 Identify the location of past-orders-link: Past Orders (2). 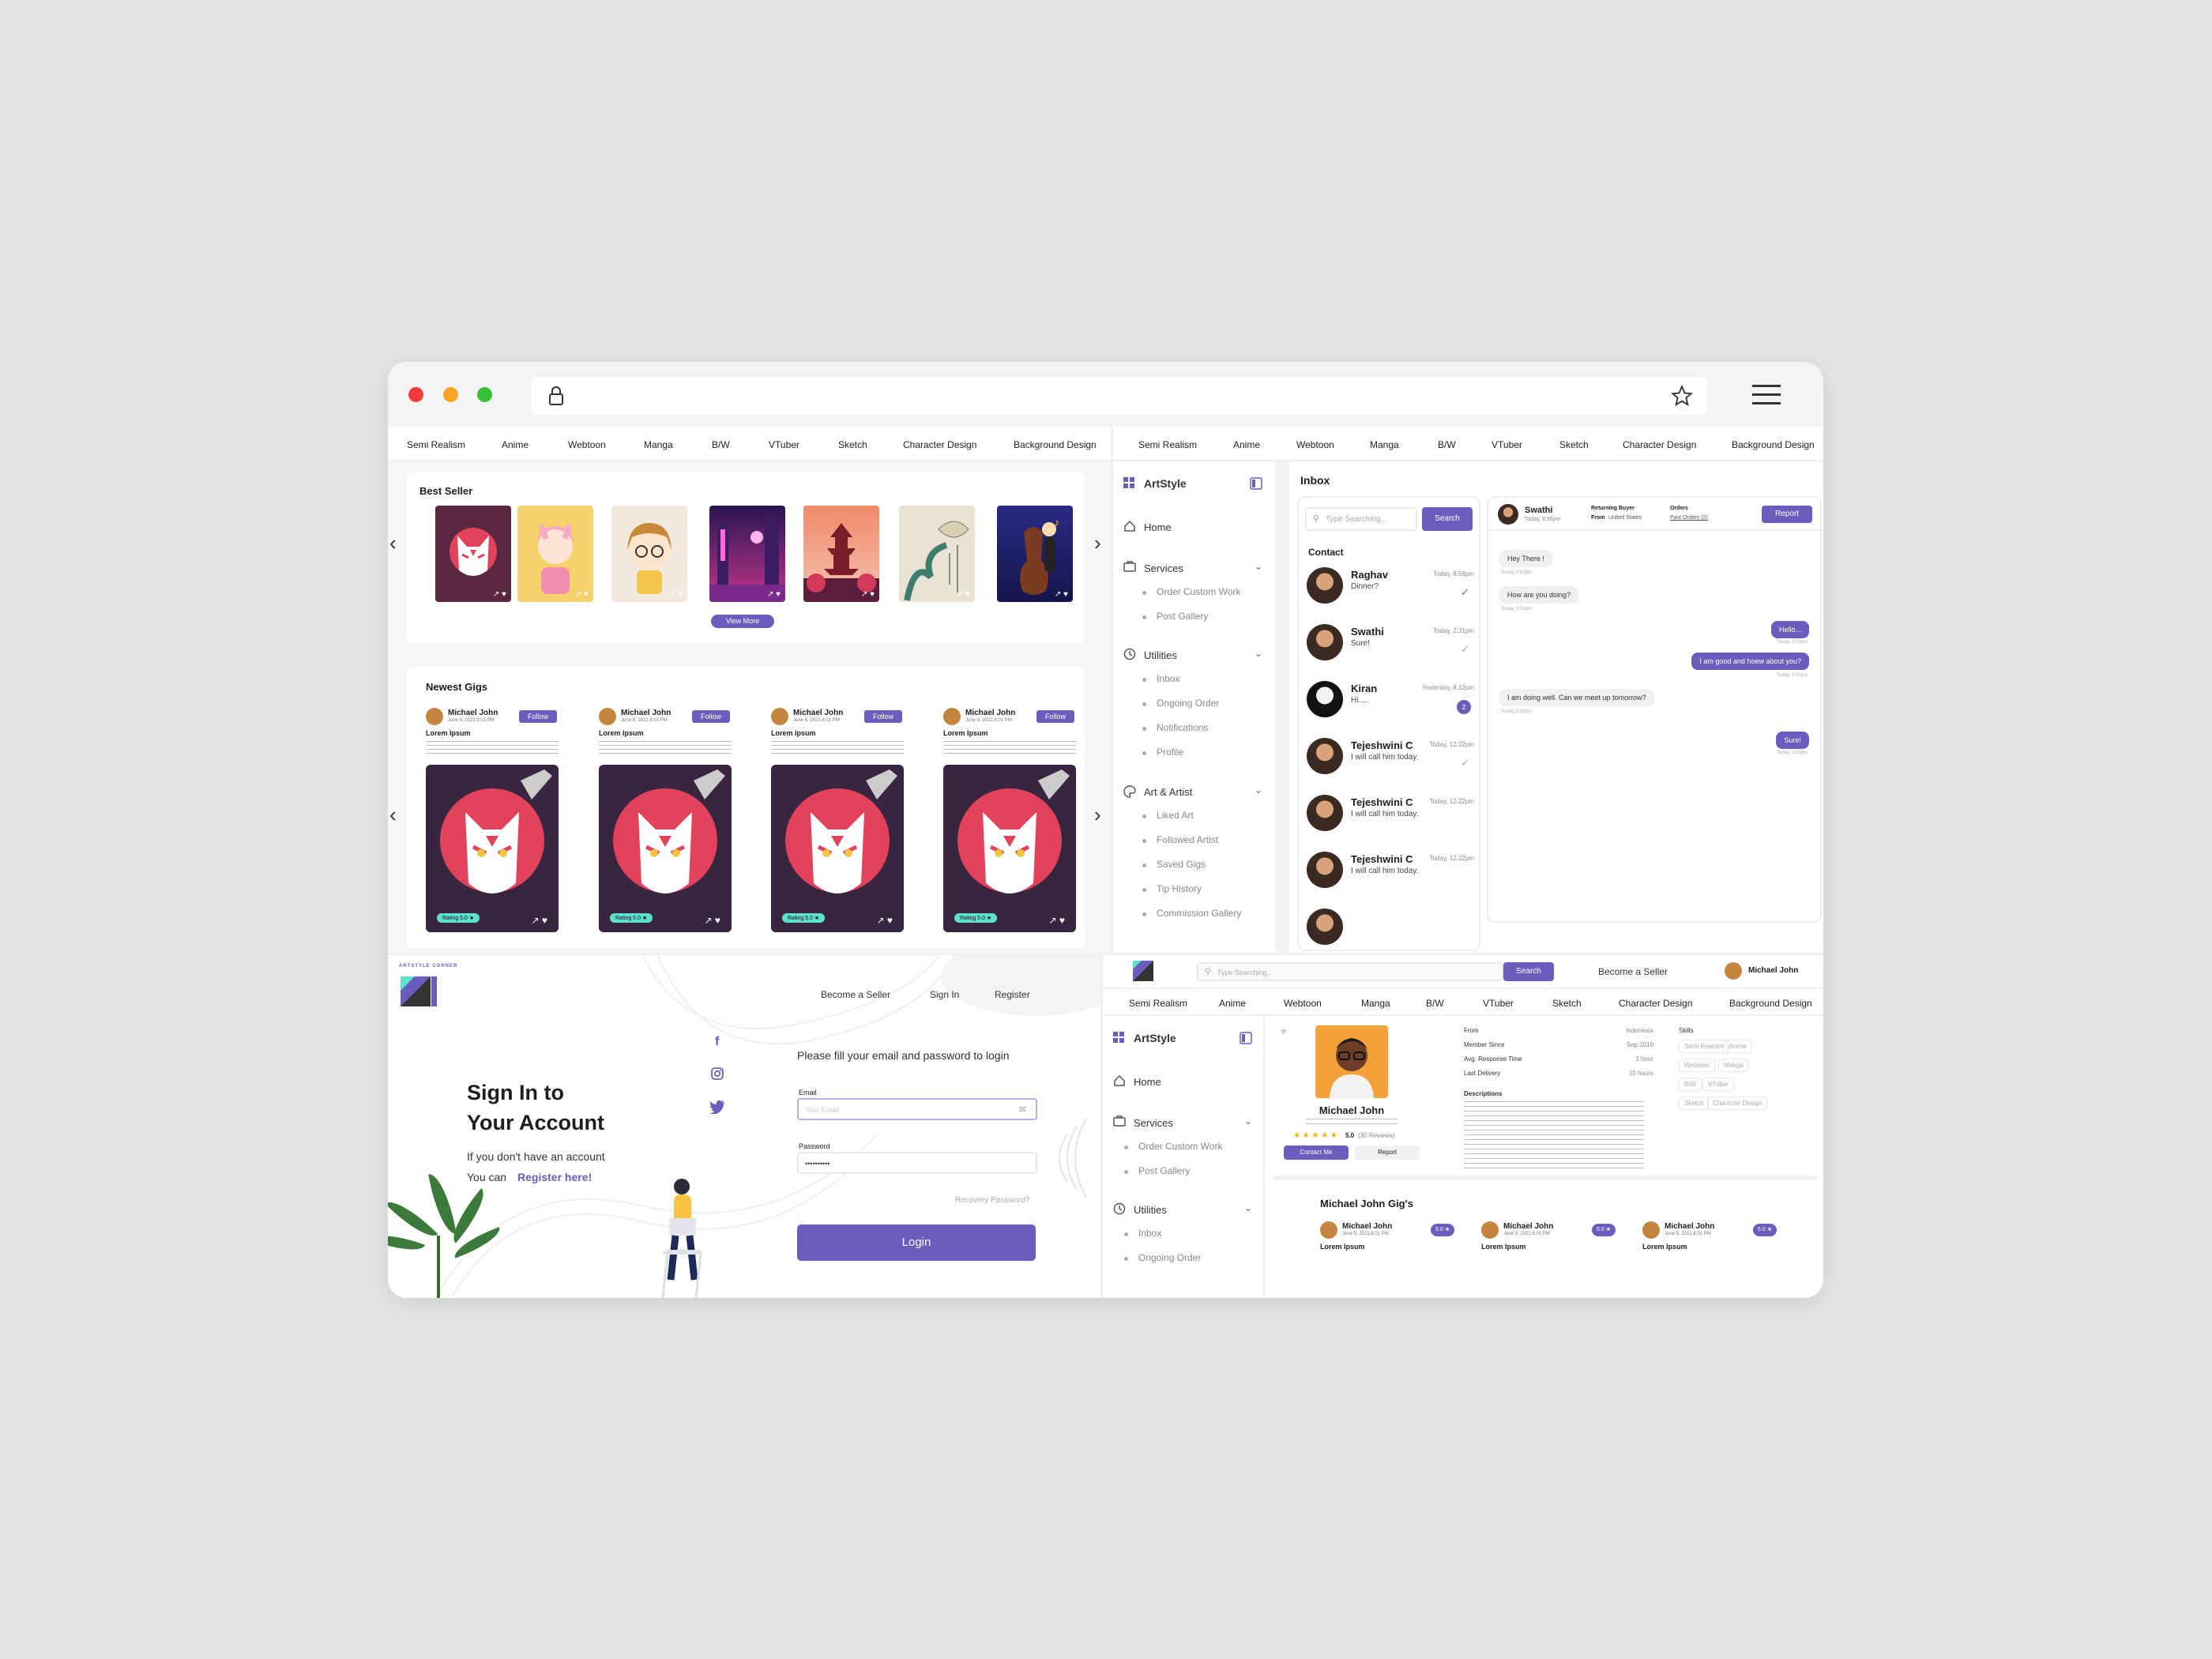
(1689, 518).